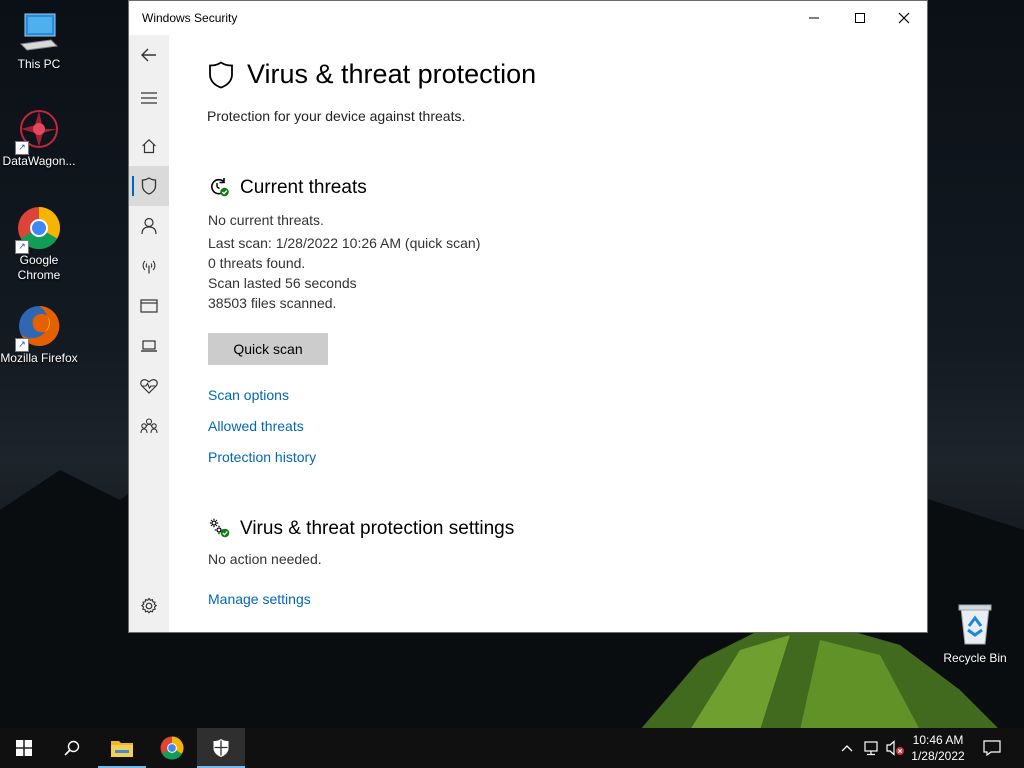  I want to click on windows-security-icon, so click(221, 748).